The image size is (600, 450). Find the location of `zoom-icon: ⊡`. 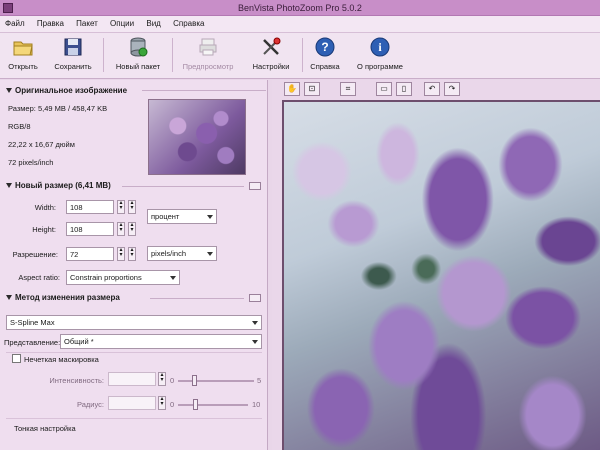

zoom-icon: ⊡ is located at coordinates (312, 88).